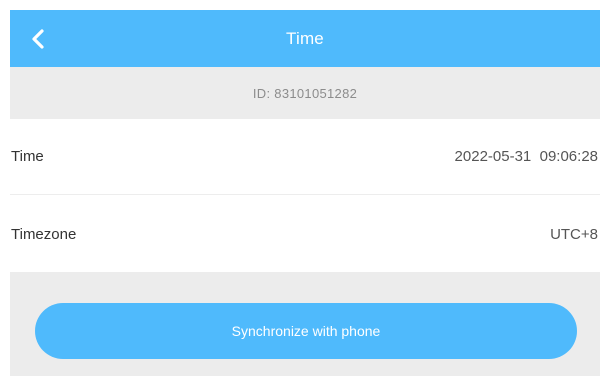  I want to click on back-button, so click(38, 39).